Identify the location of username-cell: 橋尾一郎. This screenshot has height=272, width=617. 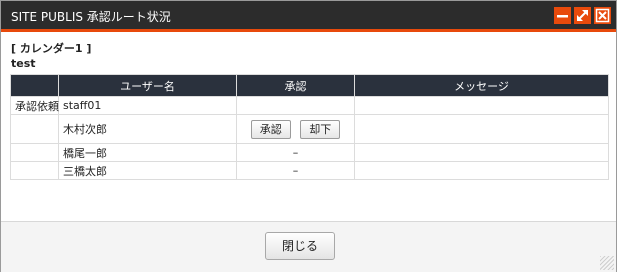
(147, 152).